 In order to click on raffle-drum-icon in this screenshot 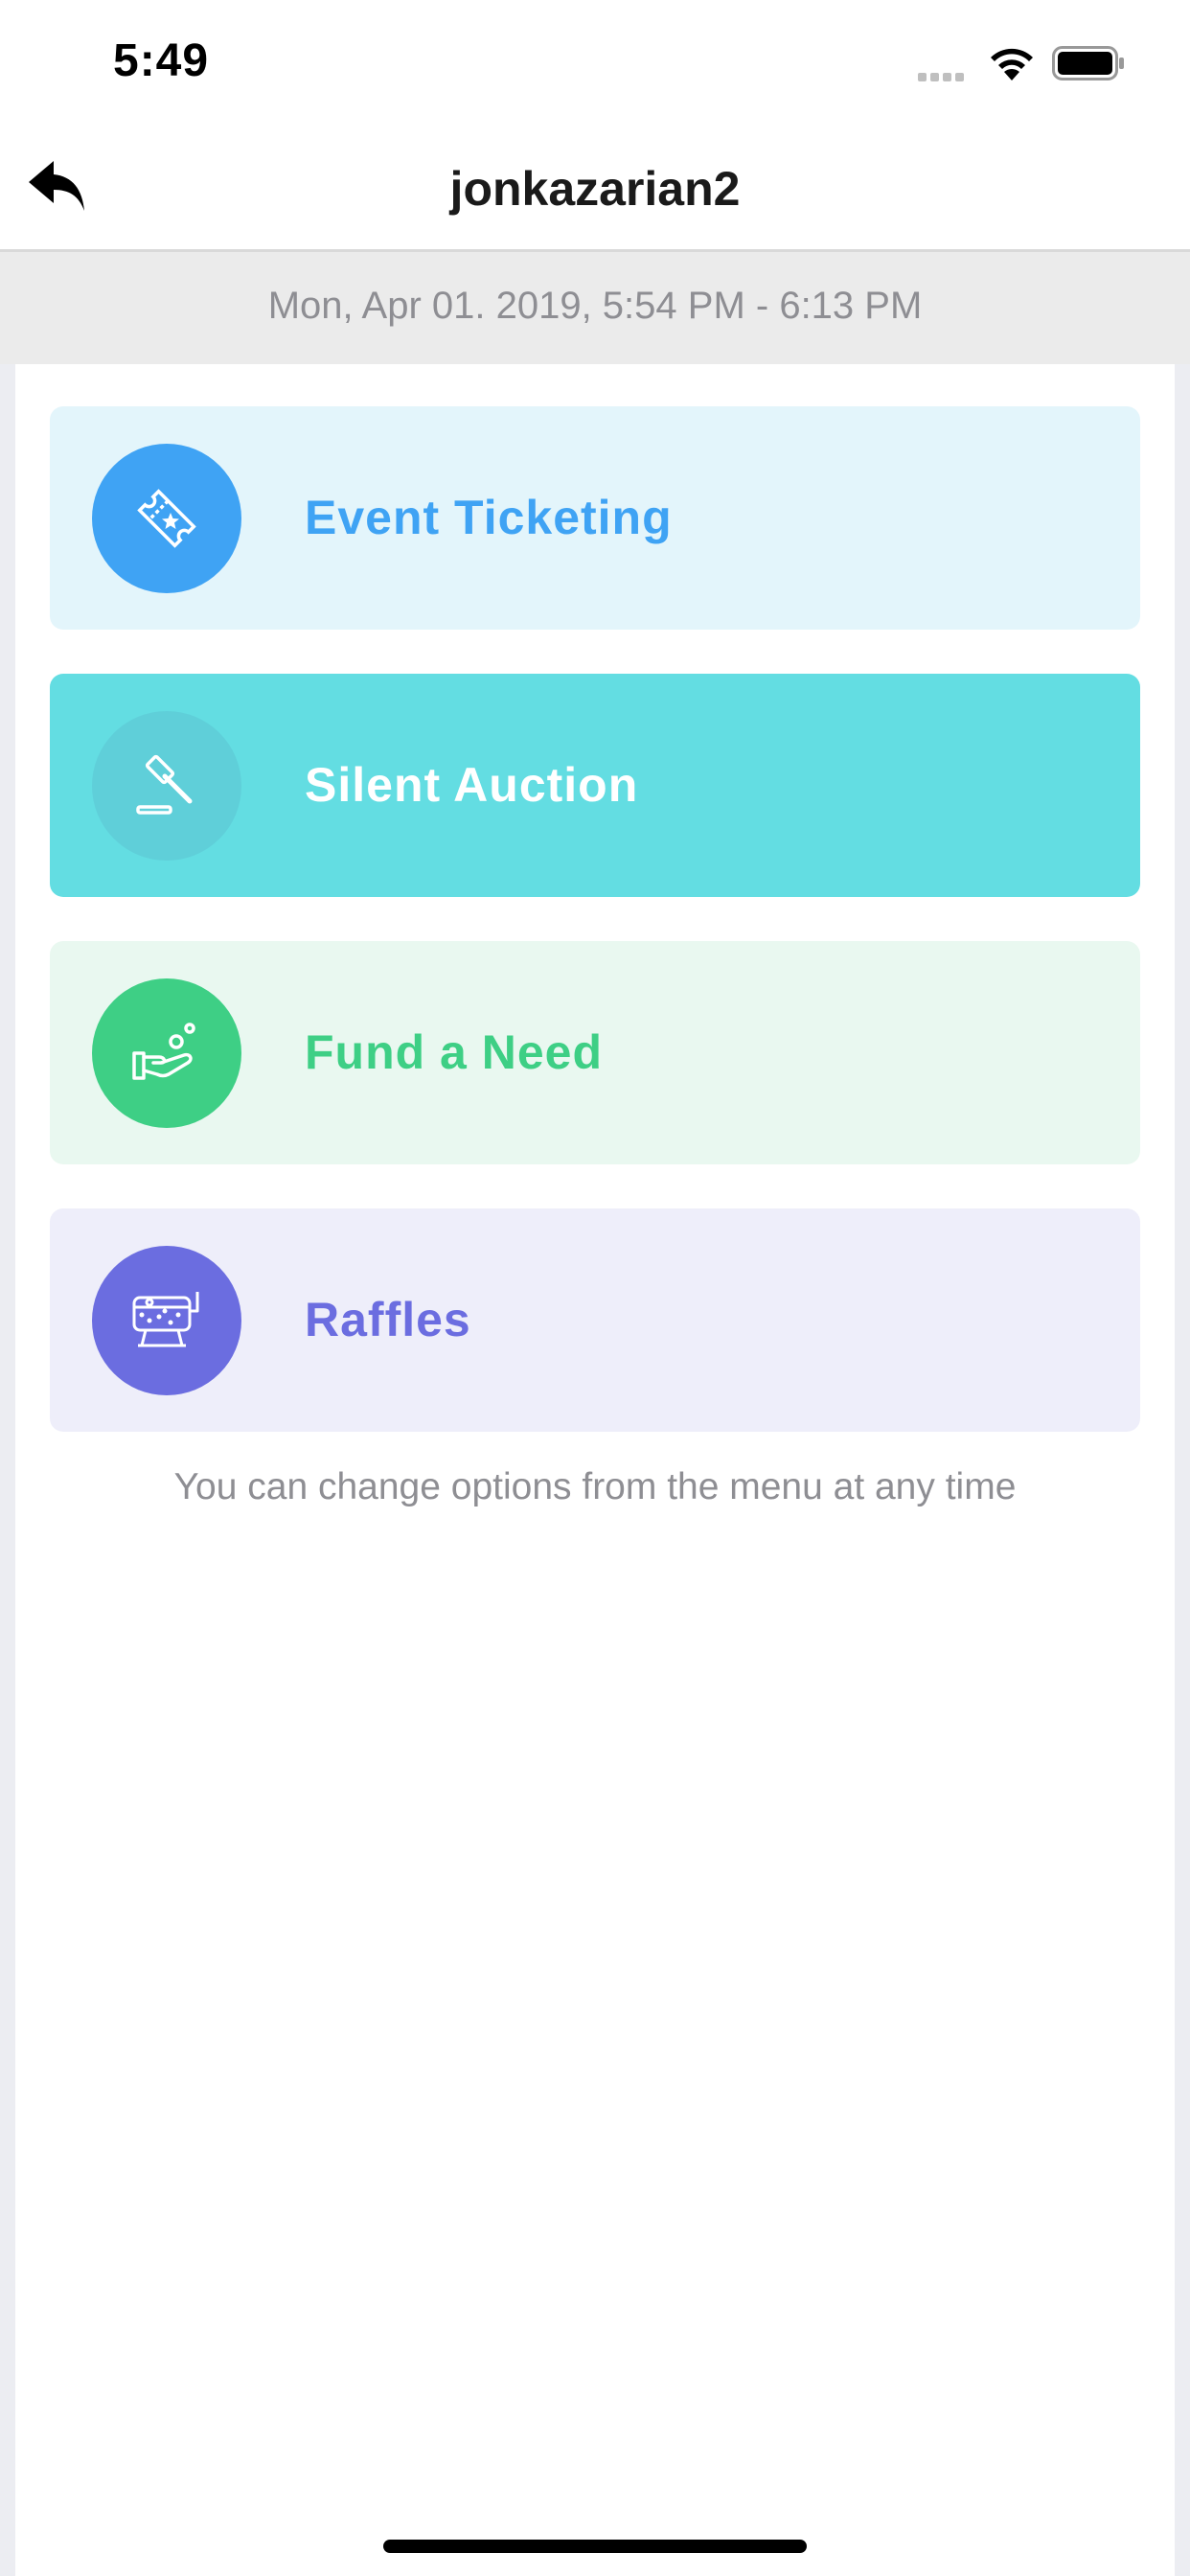, I will do `click(166, 1319)`.